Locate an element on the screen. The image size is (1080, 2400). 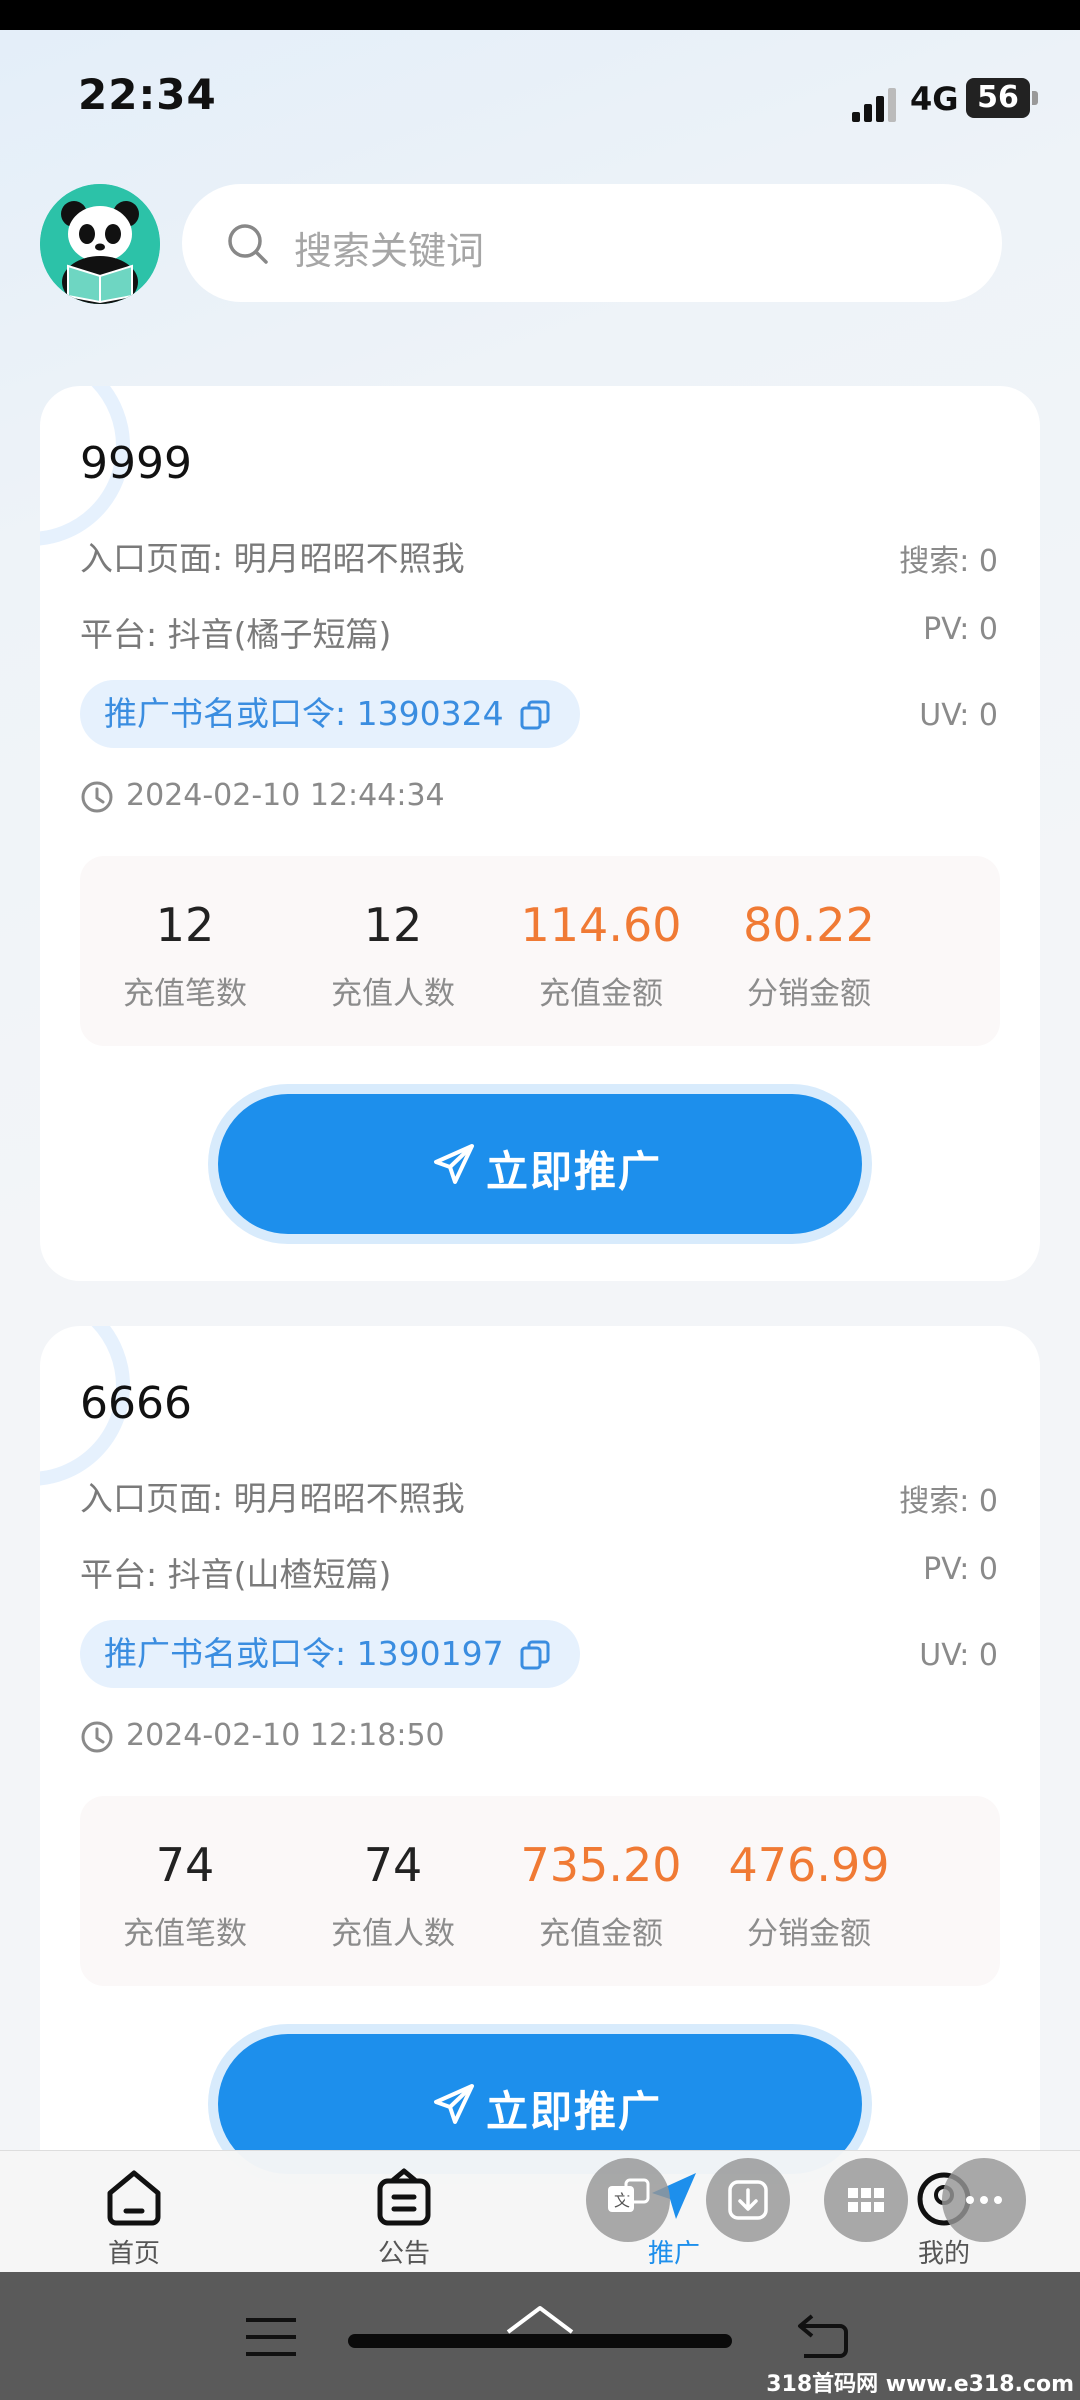
avatar is located at coordinates (100, 244).